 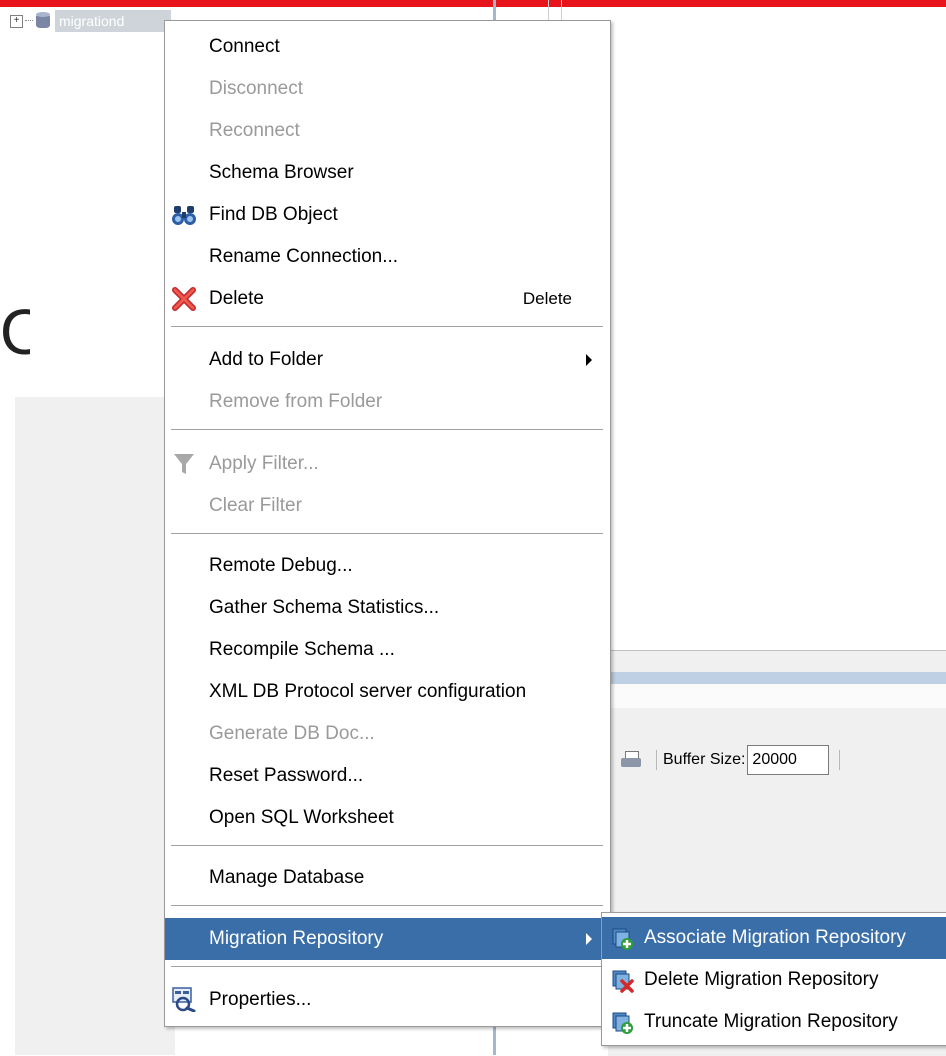 What do you see at coordinates (387, 360) in the screenshot?
I see `menu-item-add-to-folder: Add to Folder` at bounding box center [387, 360].